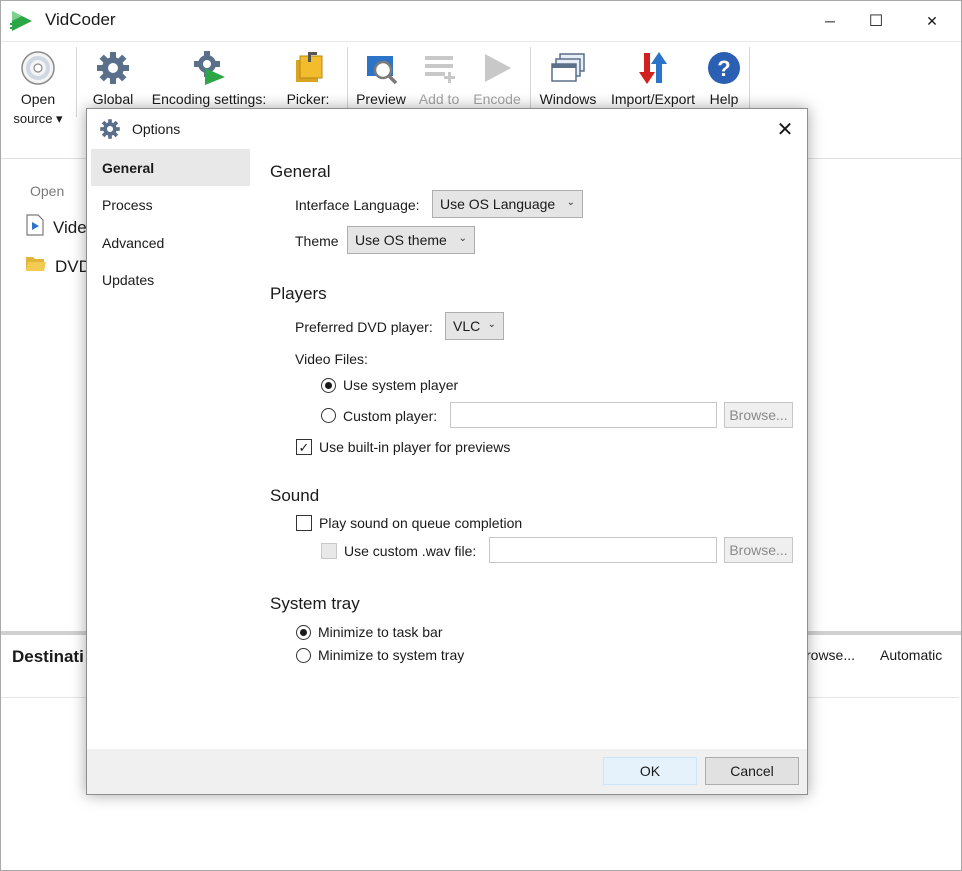 This screenshot has height=871, width=962. I want to click on open-video-file-link: Vide, so click(56, 227).